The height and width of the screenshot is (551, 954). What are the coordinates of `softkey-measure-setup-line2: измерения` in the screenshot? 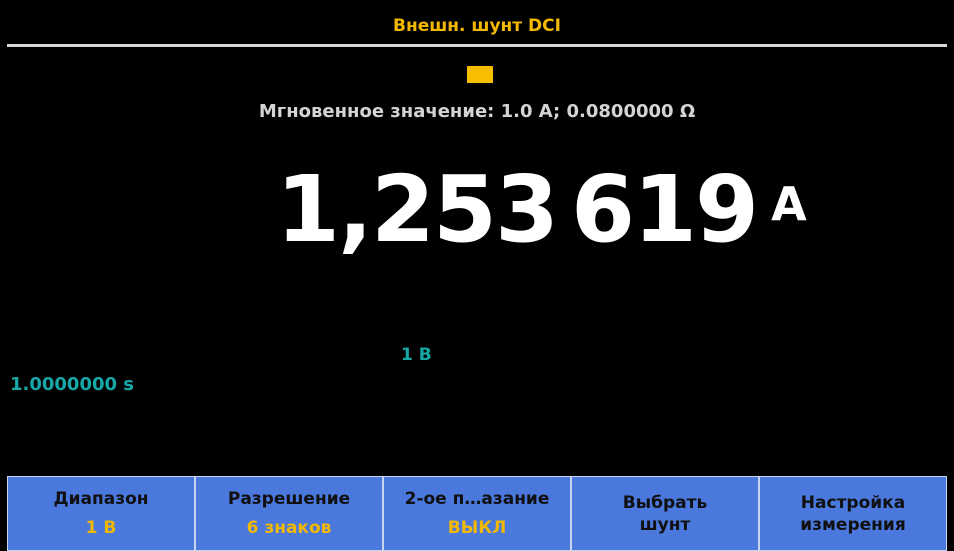 It's located at (853, 524).